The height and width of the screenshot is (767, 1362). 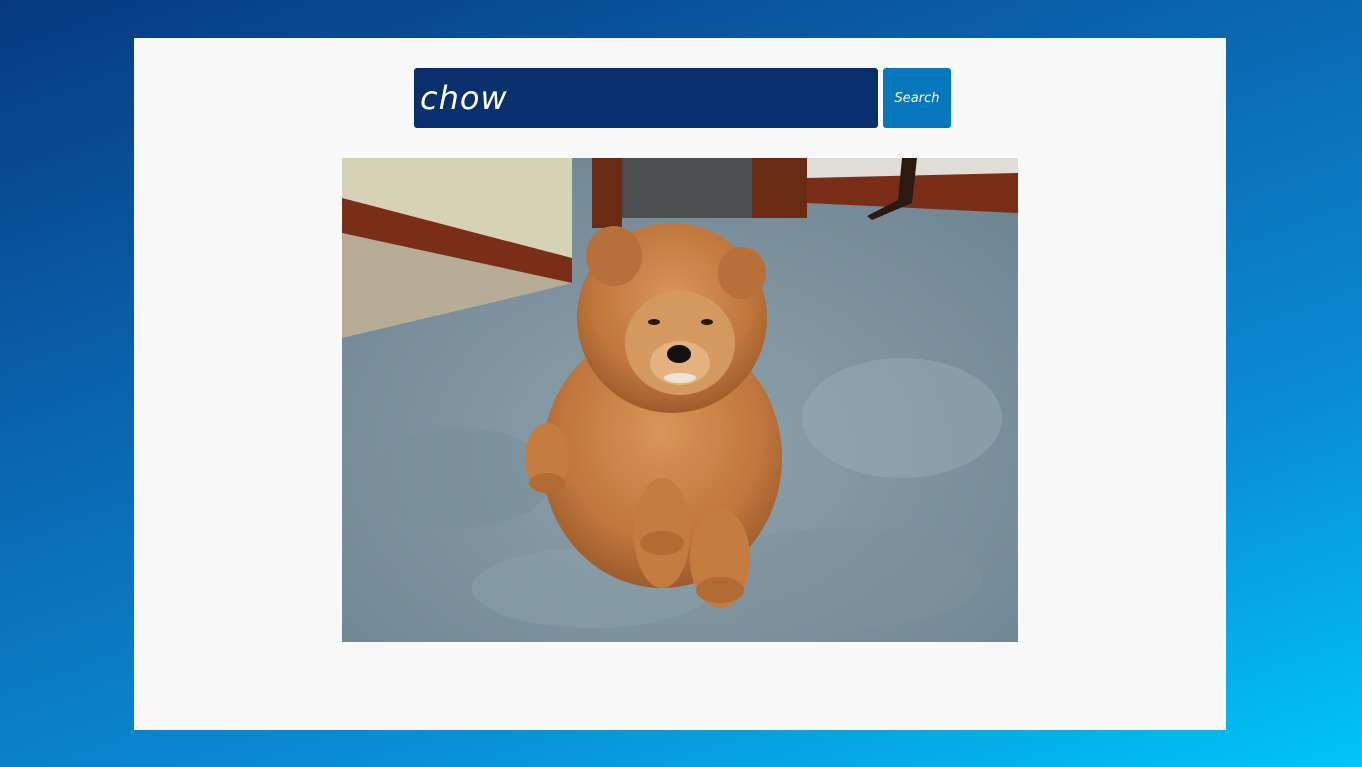 I want to click on search-bar: Search, so click(x=682, y=98).